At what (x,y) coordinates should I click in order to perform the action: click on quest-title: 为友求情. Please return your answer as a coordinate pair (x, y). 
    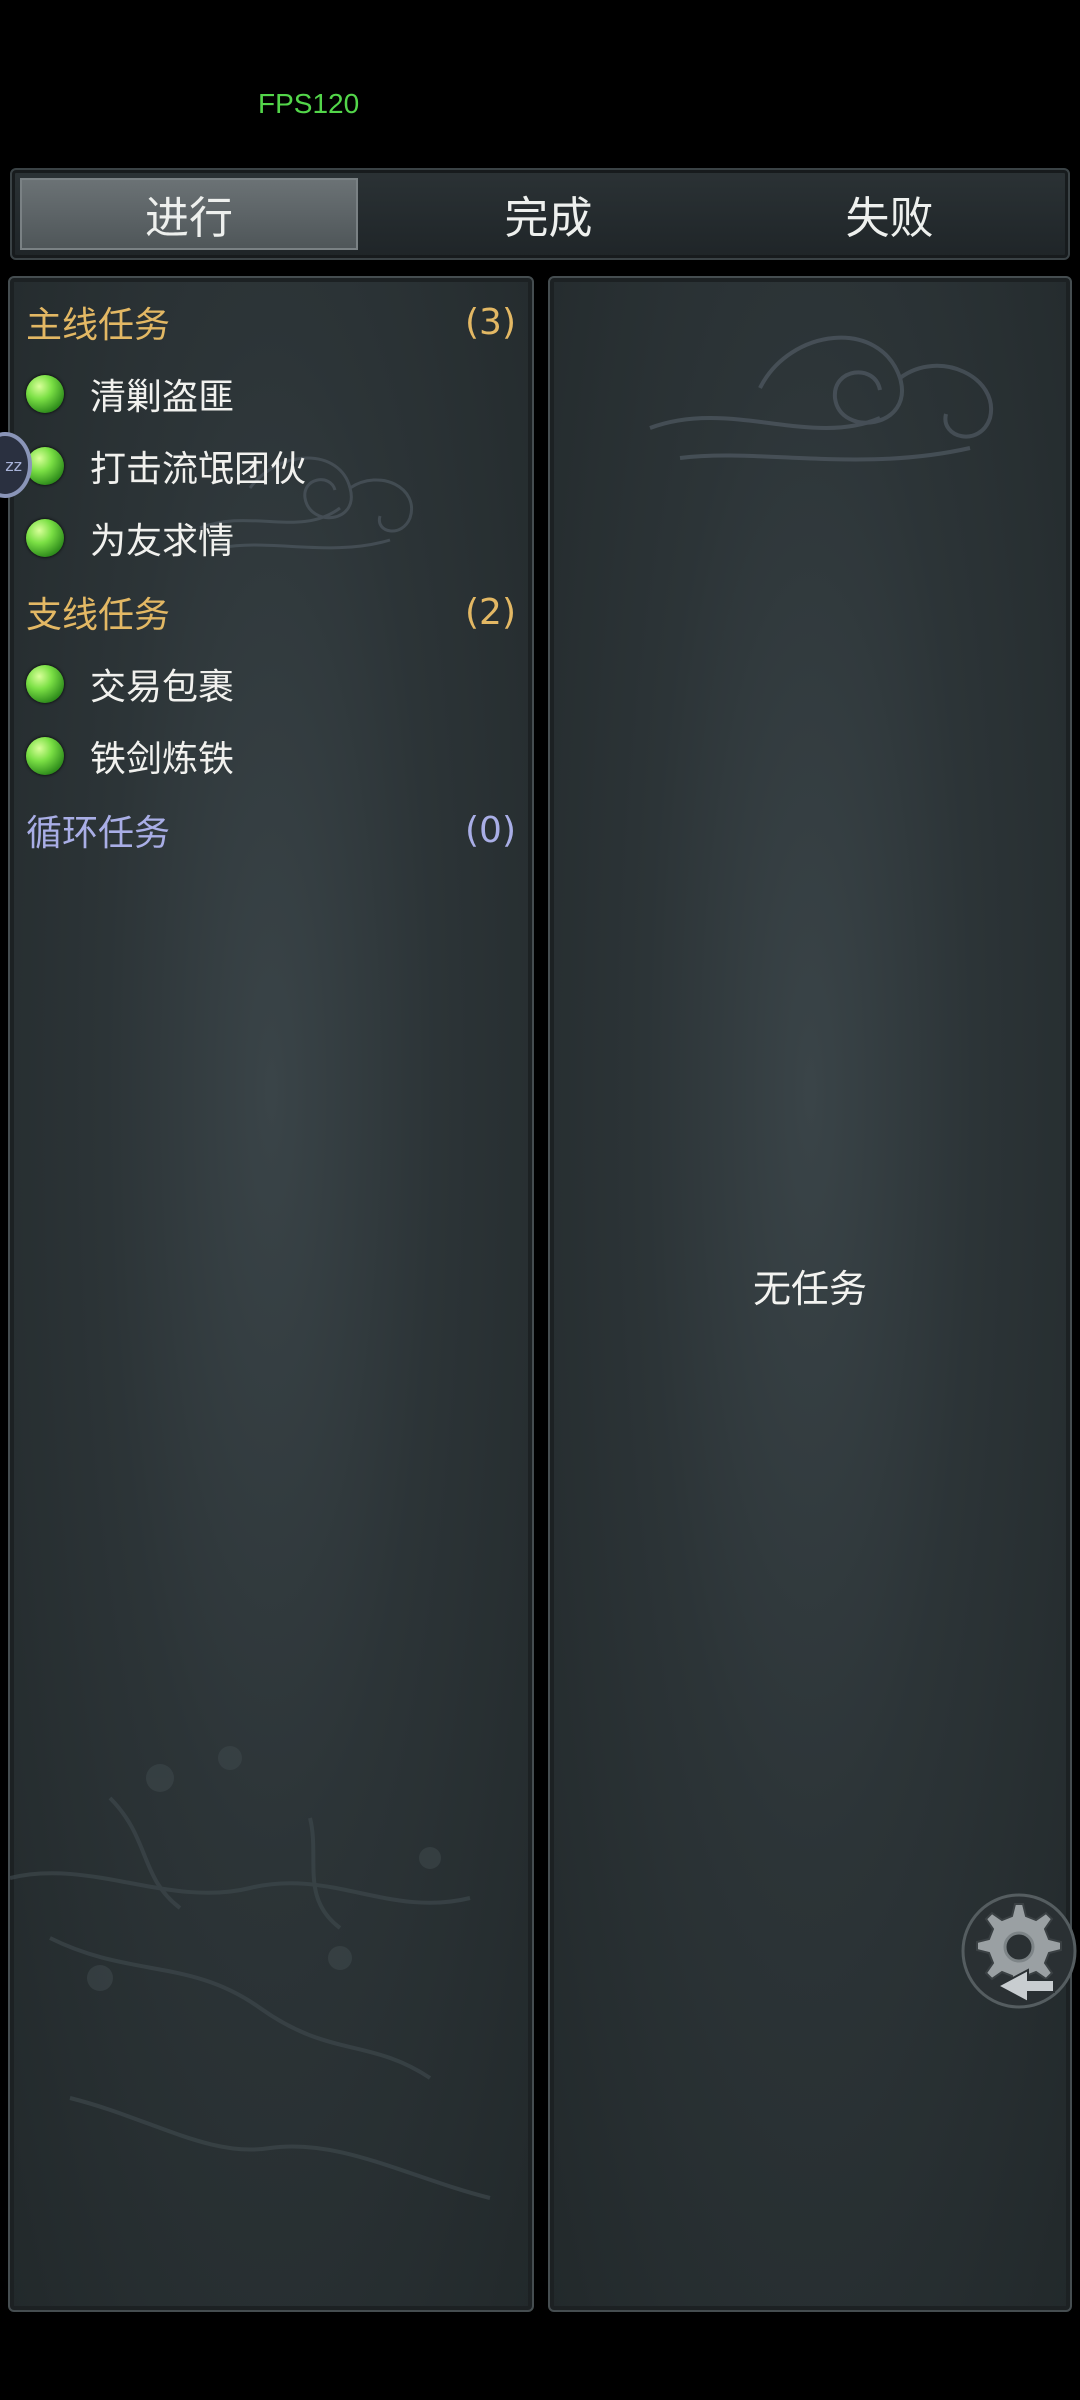
    Looking at the image, I should click on (162, 541).